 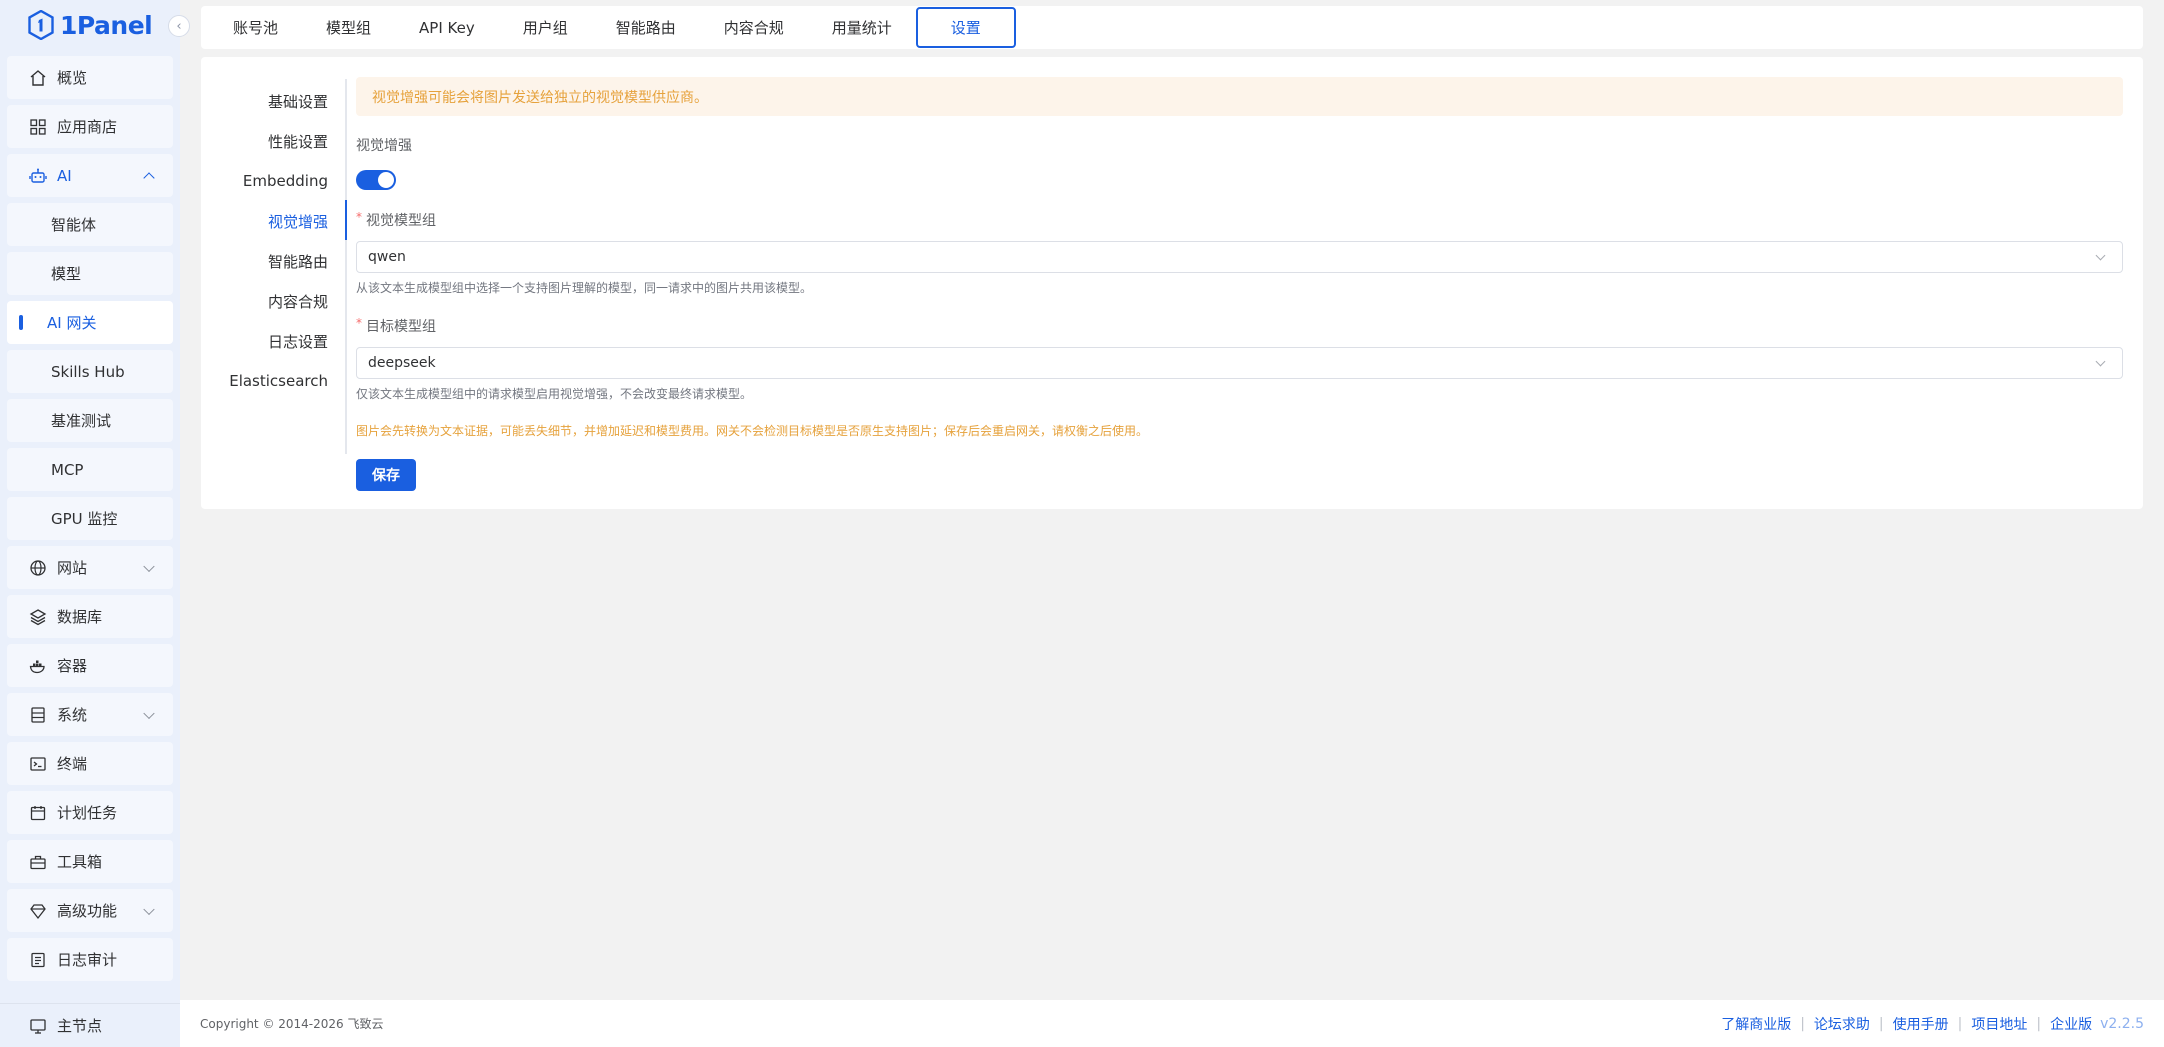 I want to click on tab-content-compliance: 内容合规, so click(x=754, y=27).